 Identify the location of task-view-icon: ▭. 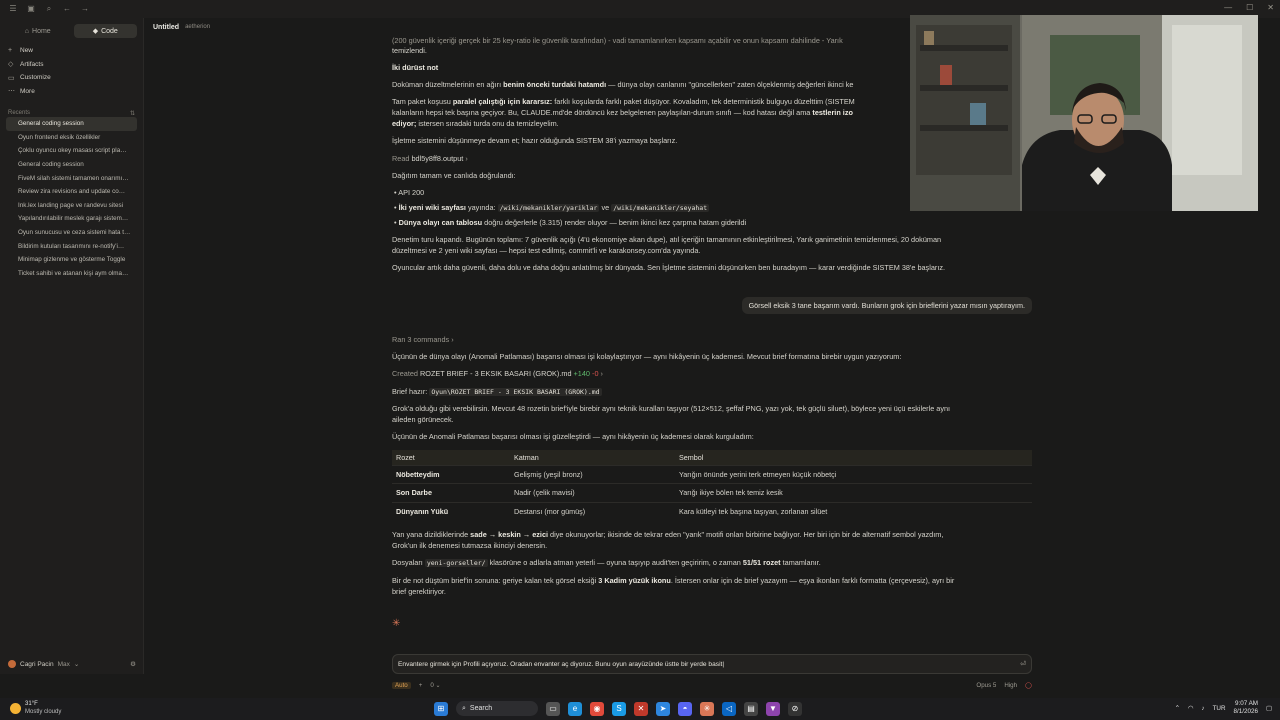
(553, 708).